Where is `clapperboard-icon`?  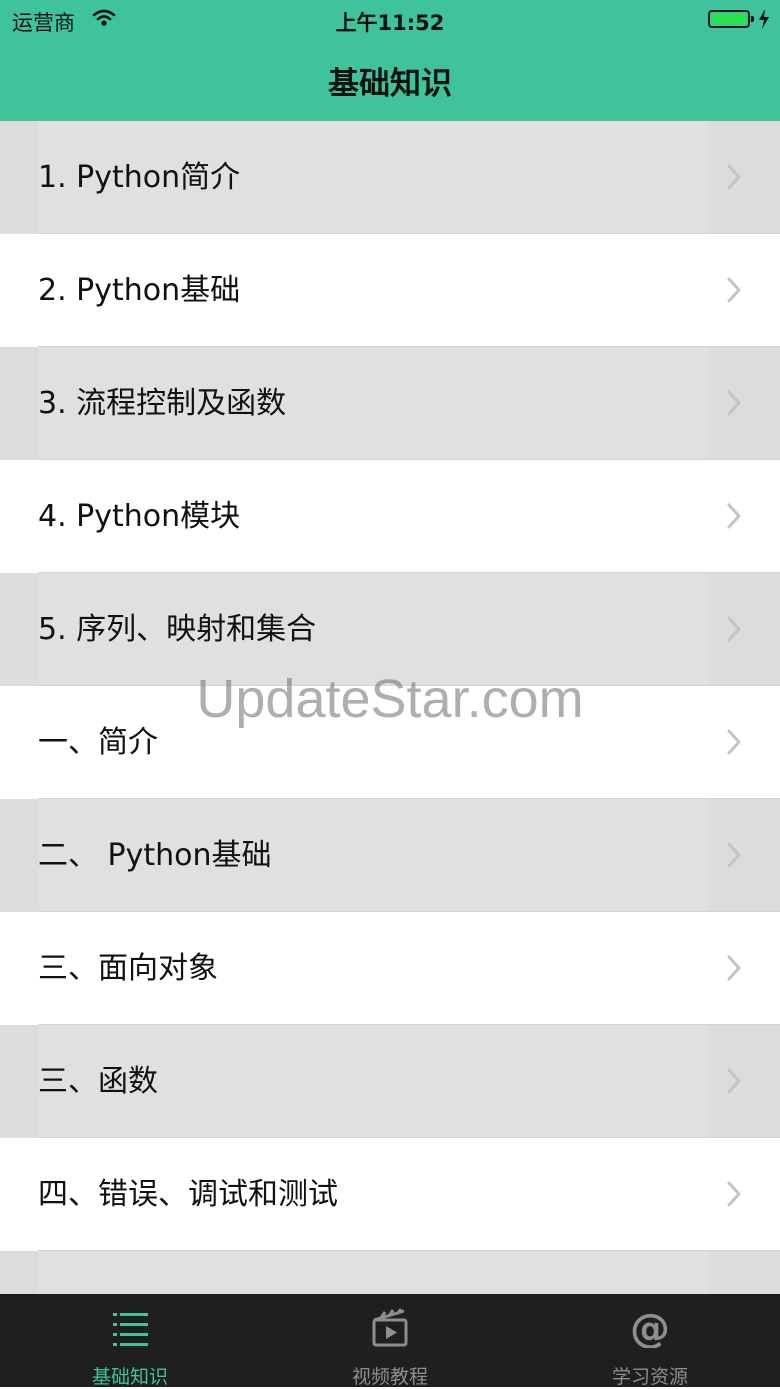 clapperboard-icon is located at coordinates (390, 1328).